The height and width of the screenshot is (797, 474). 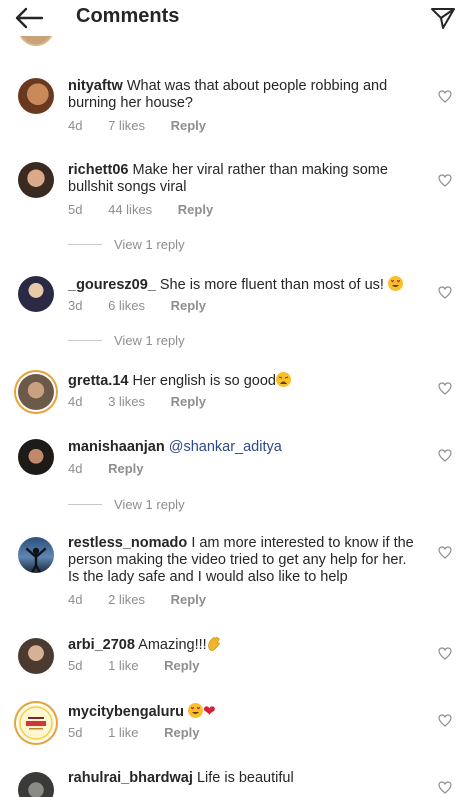 What do you see at coordinates (98, 170) in the screenshot?
I see `comment-username: richett06` at bounding box center [98, 170].